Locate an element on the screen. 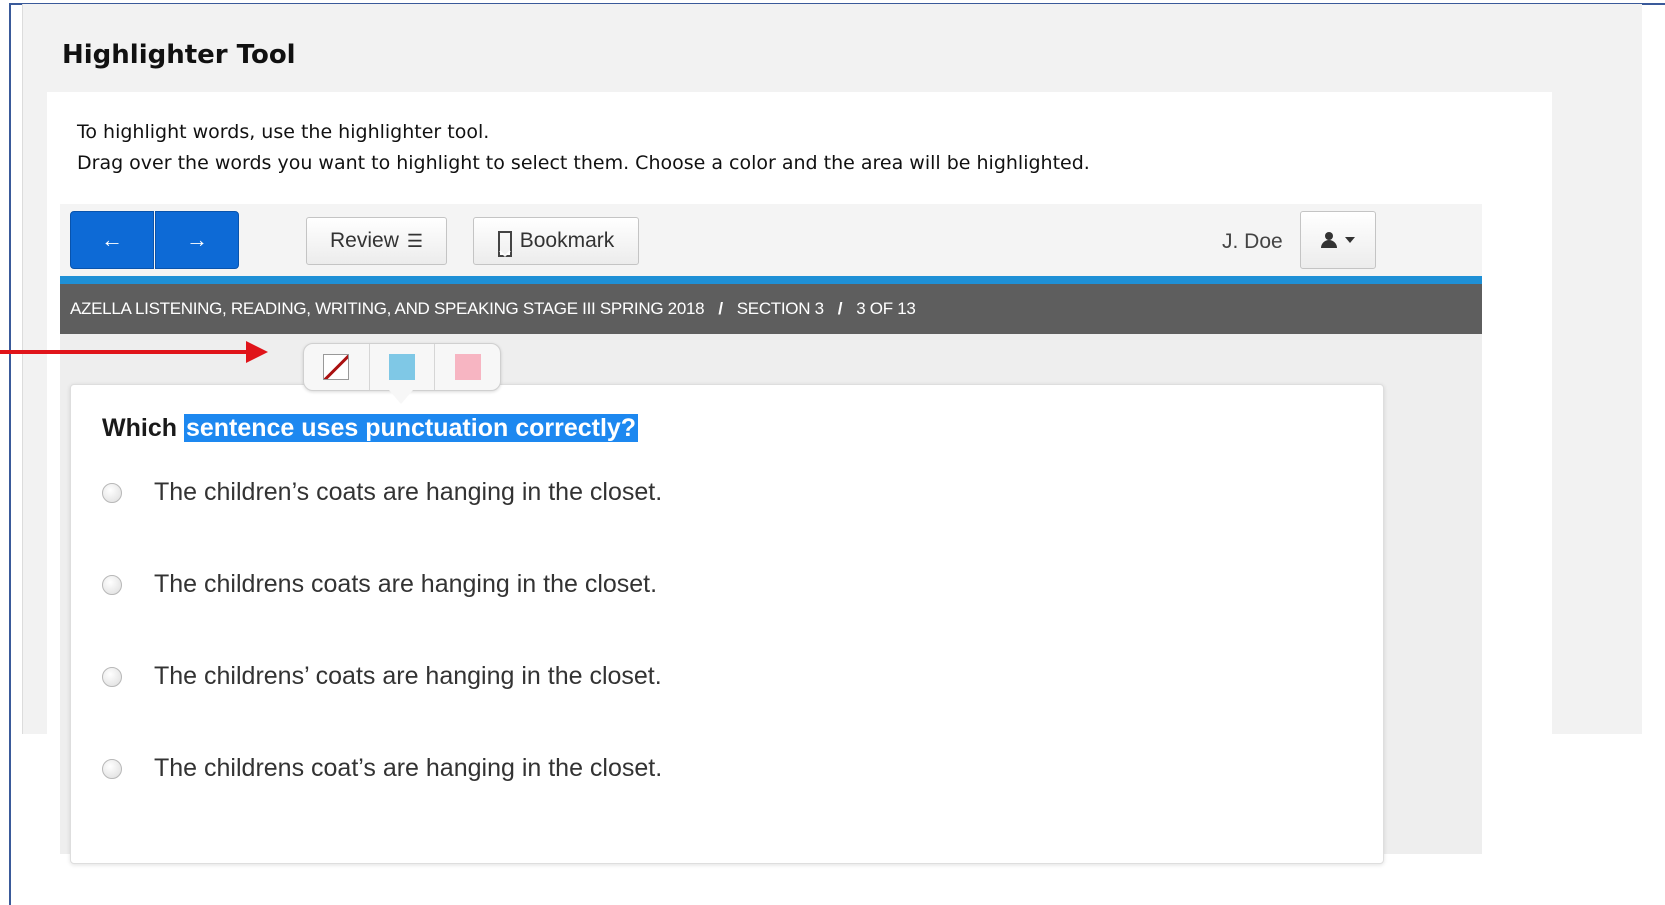  user-icon is located at coordinates (1329, 240).